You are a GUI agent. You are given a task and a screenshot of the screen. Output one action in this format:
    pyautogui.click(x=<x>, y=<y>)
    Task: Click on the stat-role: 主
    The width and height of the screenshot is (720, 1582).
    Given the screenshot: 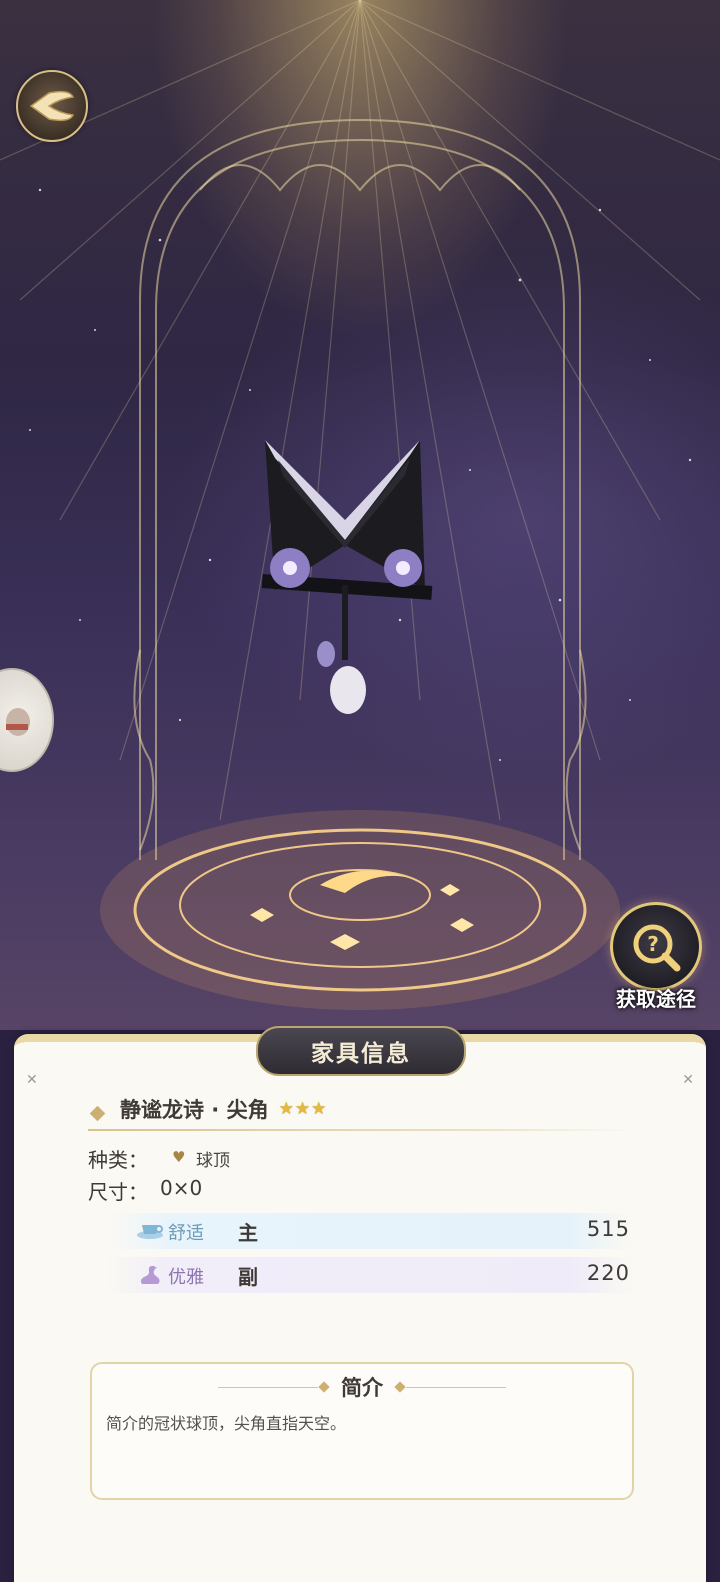 What is the action you would take?
    pyautogui.click(x=248, y=1233)
    